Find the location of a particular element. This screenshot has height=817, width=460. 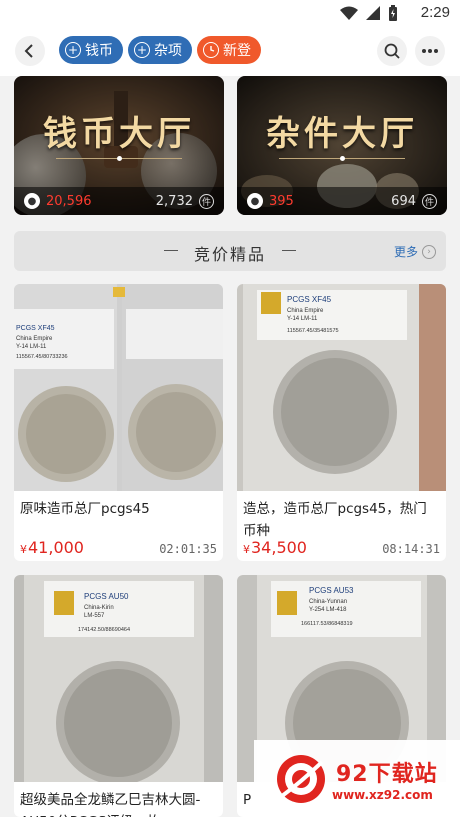

hall-title: 钱币大厅 is located at coordinates (119, 134).